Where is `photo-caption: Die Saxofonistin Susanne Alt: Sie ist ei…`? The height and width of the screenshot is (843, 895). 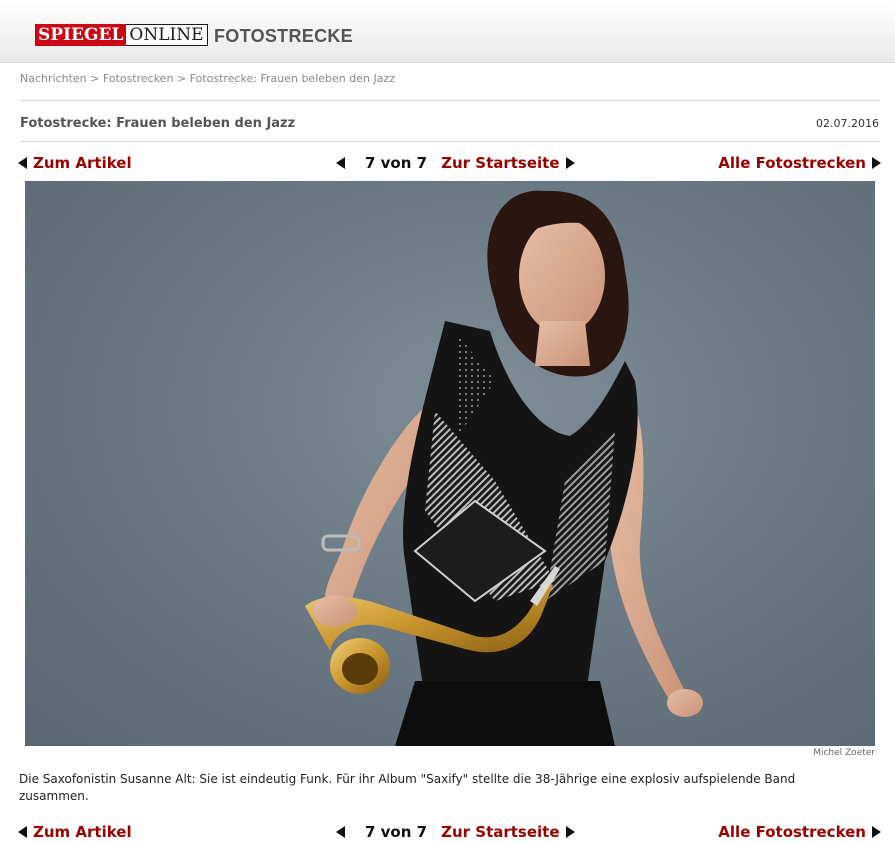
photo-caption: Die Saxofonistin Susanne Alt: Sie ist ei… is located at coordinates (407, 787).